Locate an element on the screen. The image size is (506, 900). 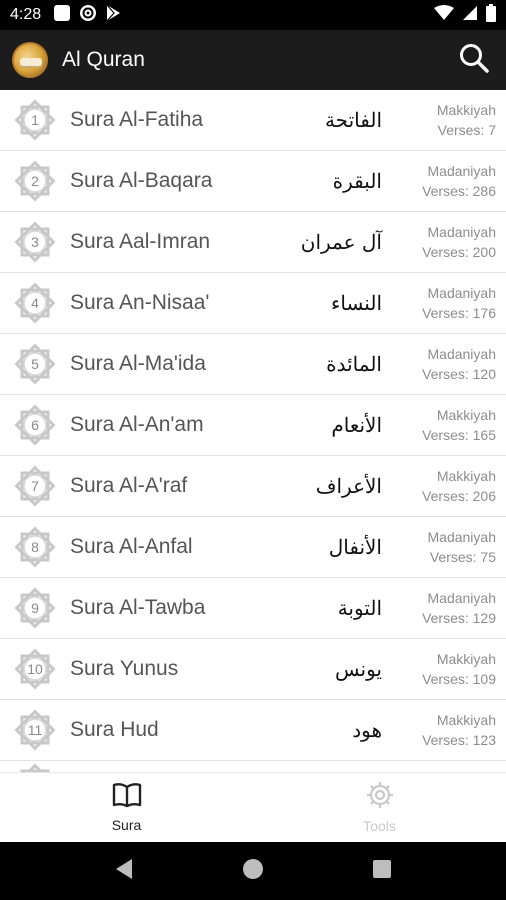
sura-number: 10 is located at coordinates (35, 669).